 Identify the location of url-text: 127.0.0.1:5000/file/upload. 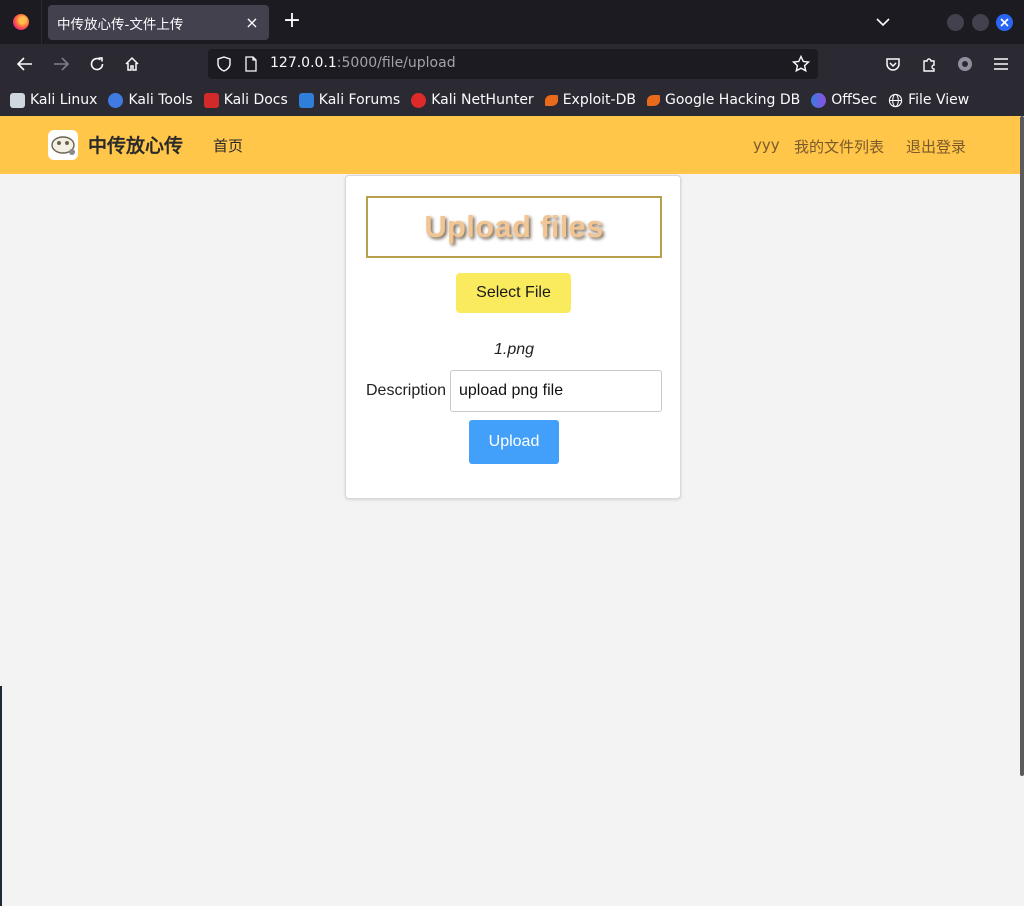
(363, 63).